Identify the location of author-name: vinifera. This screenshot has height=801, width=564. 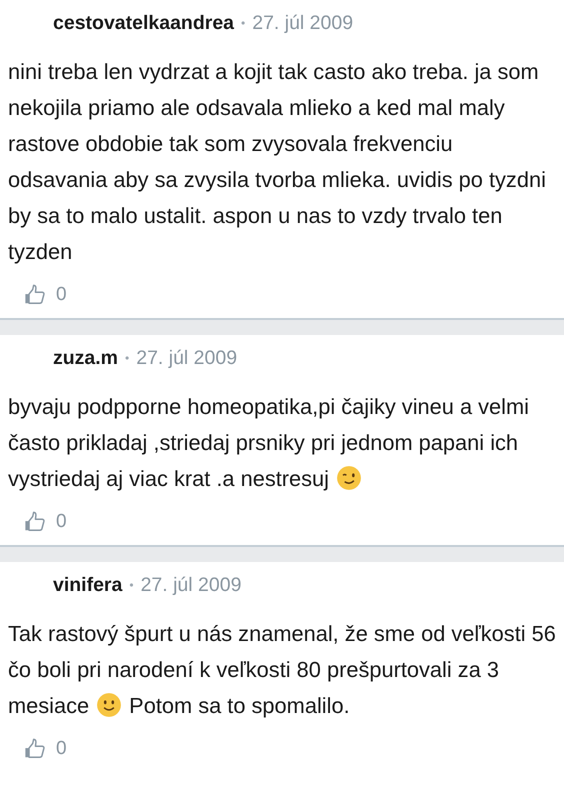
(87, 585).